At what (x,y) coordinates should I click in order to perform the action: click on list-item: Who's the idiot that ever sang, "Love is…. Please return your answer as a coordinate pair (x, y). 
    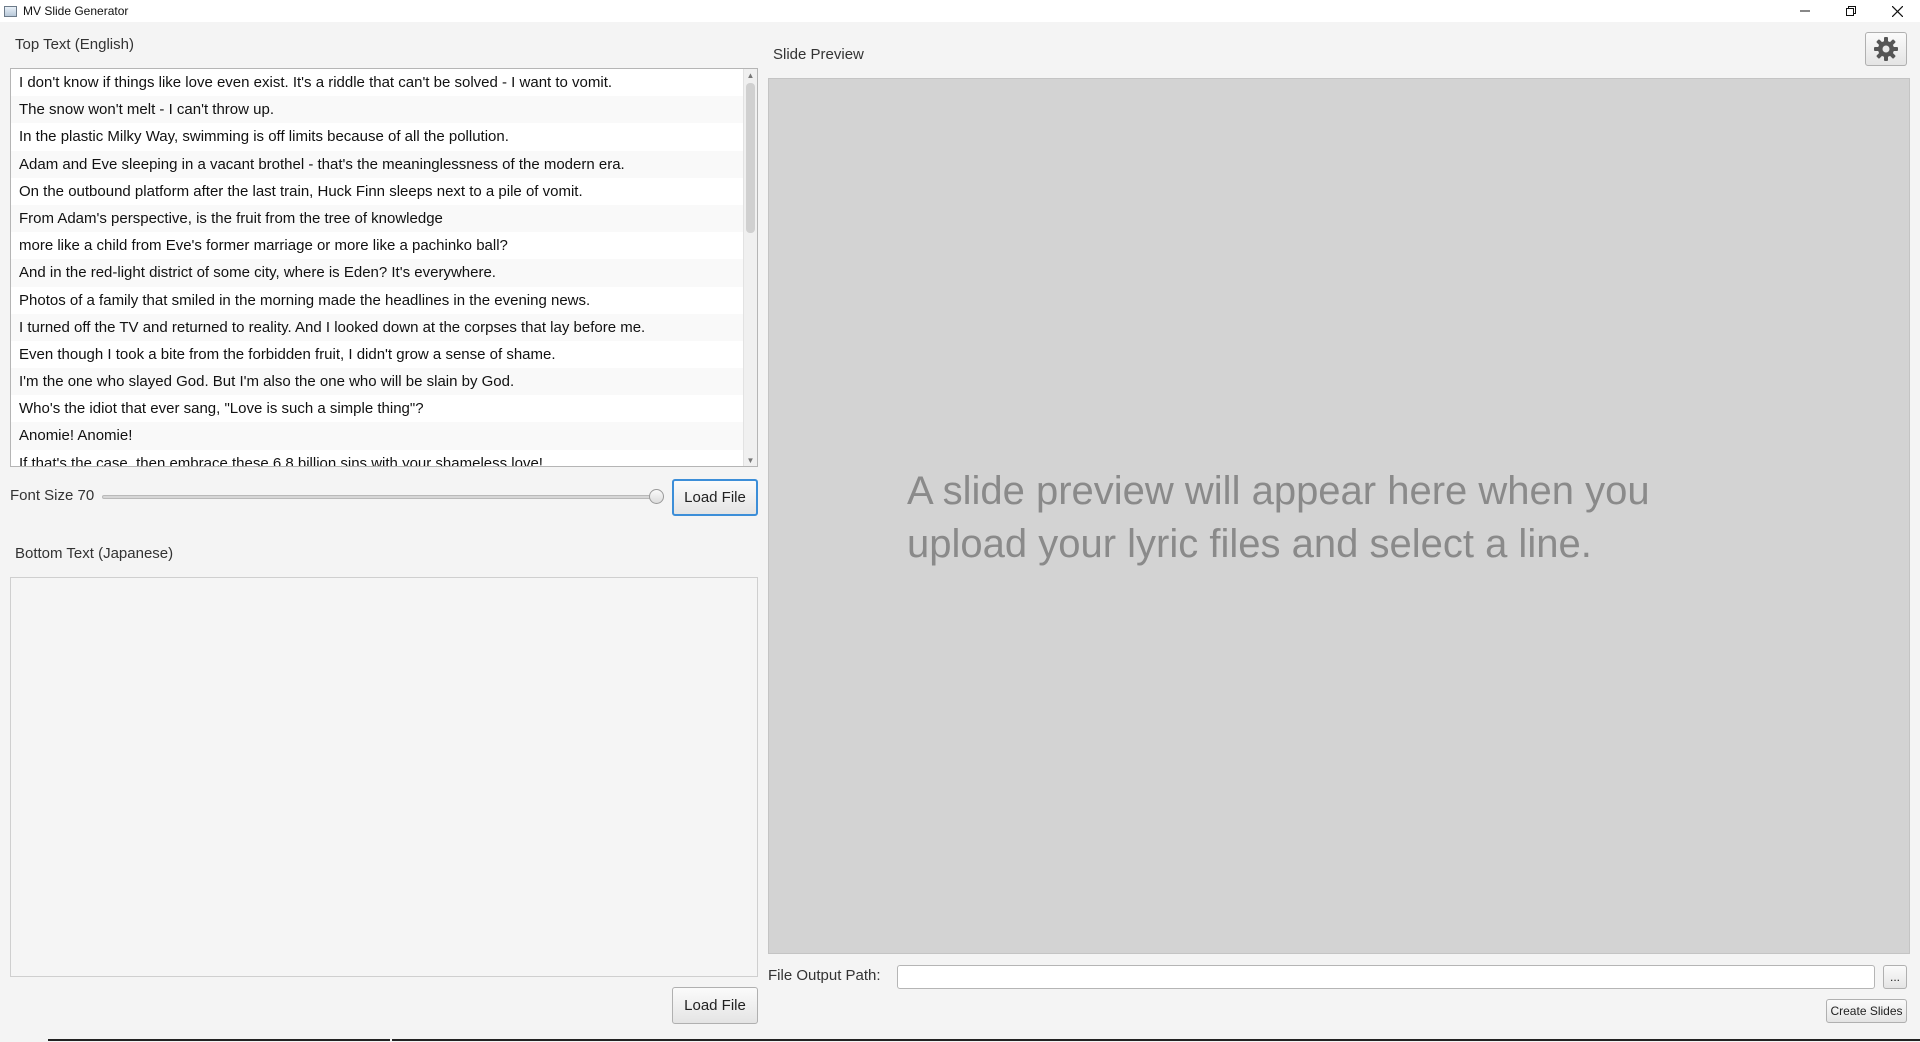
    Looking at the image, I should click on (377, 409).